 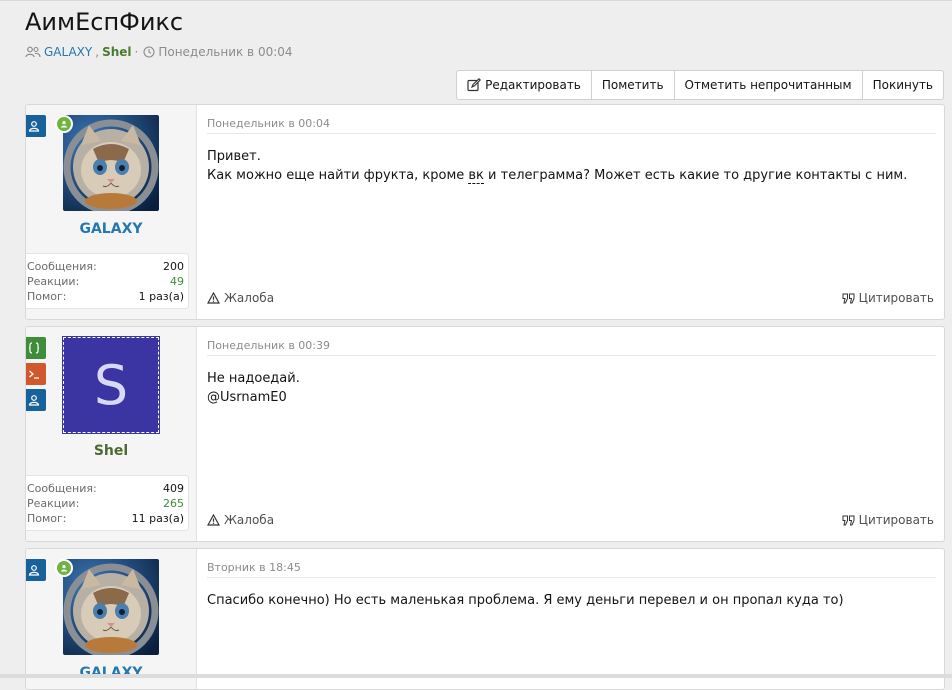 What do you see at coordinates (571, 569) in the screenshot?
I see `post-date: Вторник в 18:45` at bounding box center [571, 569].